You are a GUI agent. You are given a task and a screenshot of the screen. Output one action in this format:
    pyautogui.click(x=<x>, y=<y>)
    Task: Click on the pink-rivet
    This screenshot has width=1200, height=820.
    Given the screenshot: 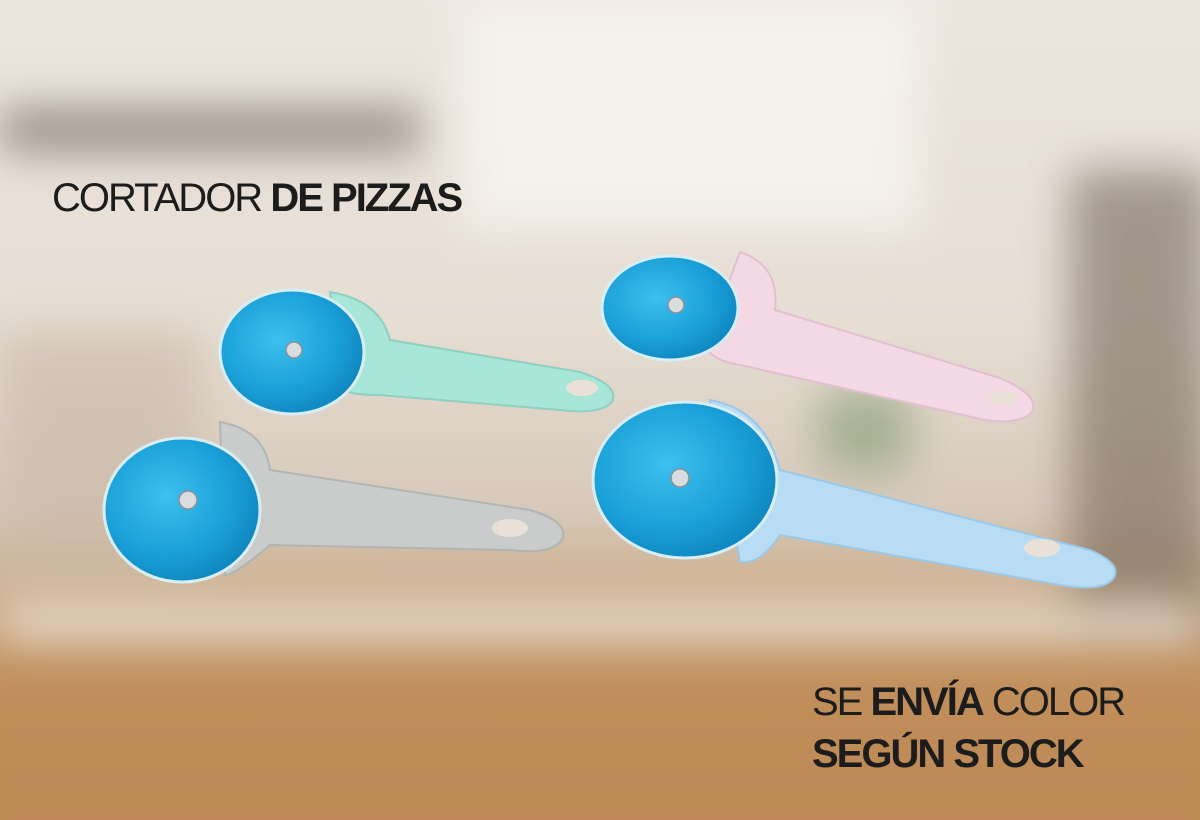 What is the action you would take?
    pyautogui.click(x=676, y=305)
    